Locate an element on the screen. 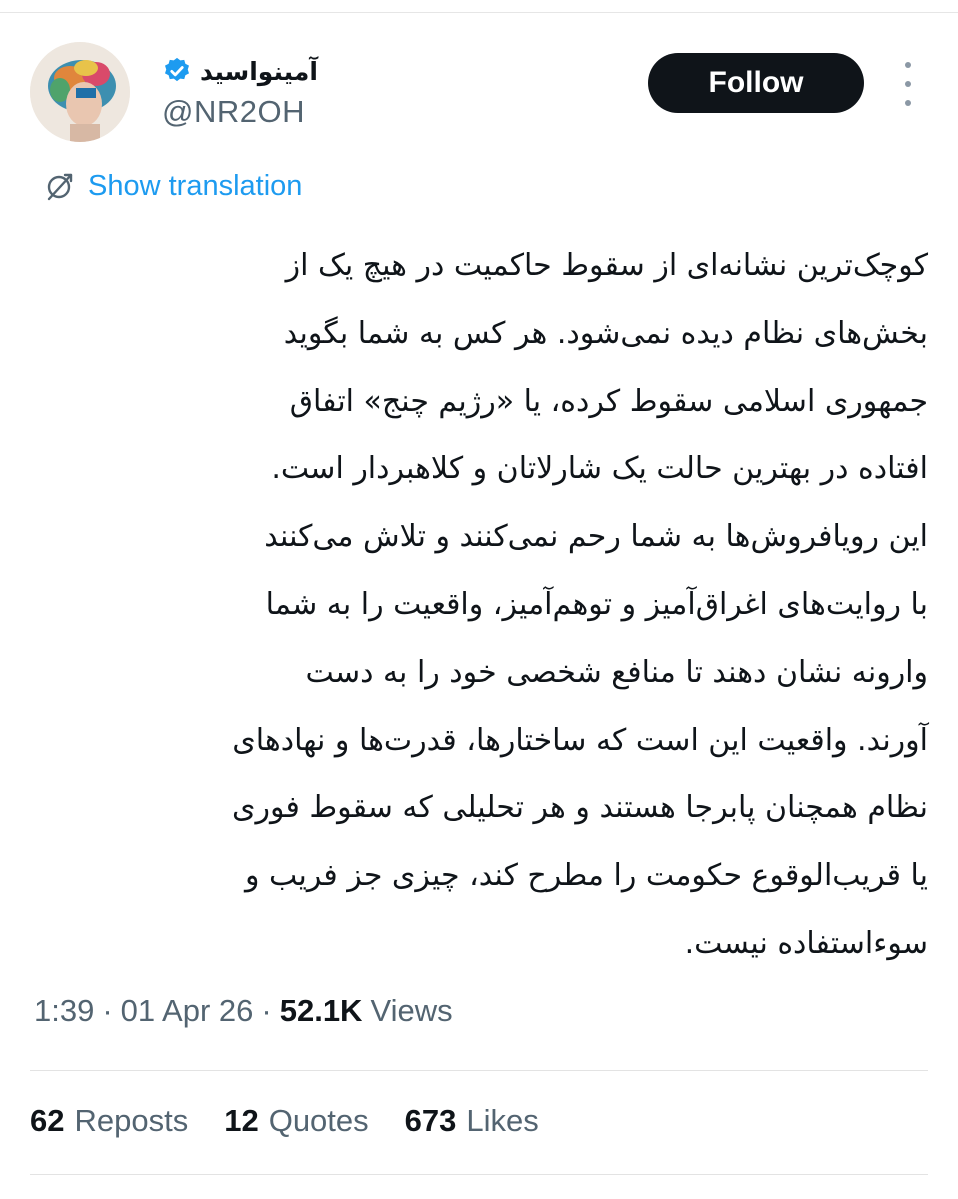 The image size is (958, 1199). tweet-header: آمینواسید @NR2OH Follow is located at coordinates (479, 95).